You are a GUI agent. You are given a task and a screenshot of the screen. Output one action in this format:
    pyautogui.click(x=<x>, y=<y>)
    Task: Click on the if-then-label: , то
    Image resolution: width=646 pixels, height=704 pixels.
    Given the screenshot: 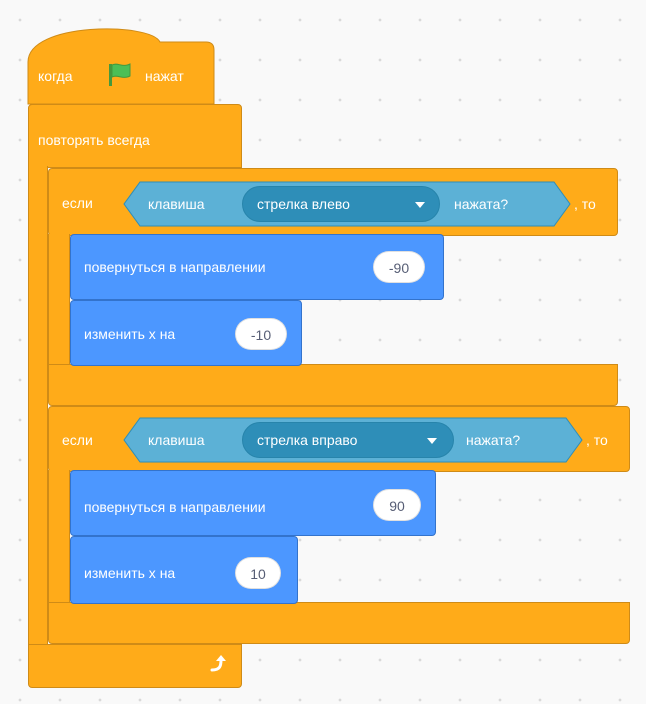 What is the action you would take?
    pyautogui.click(x=597, y=440)
    